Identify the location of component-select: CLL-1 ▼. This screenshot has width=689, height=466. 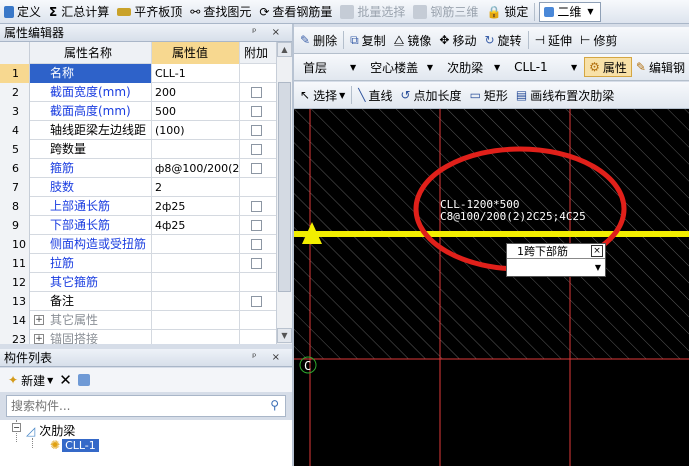
(545, 67).